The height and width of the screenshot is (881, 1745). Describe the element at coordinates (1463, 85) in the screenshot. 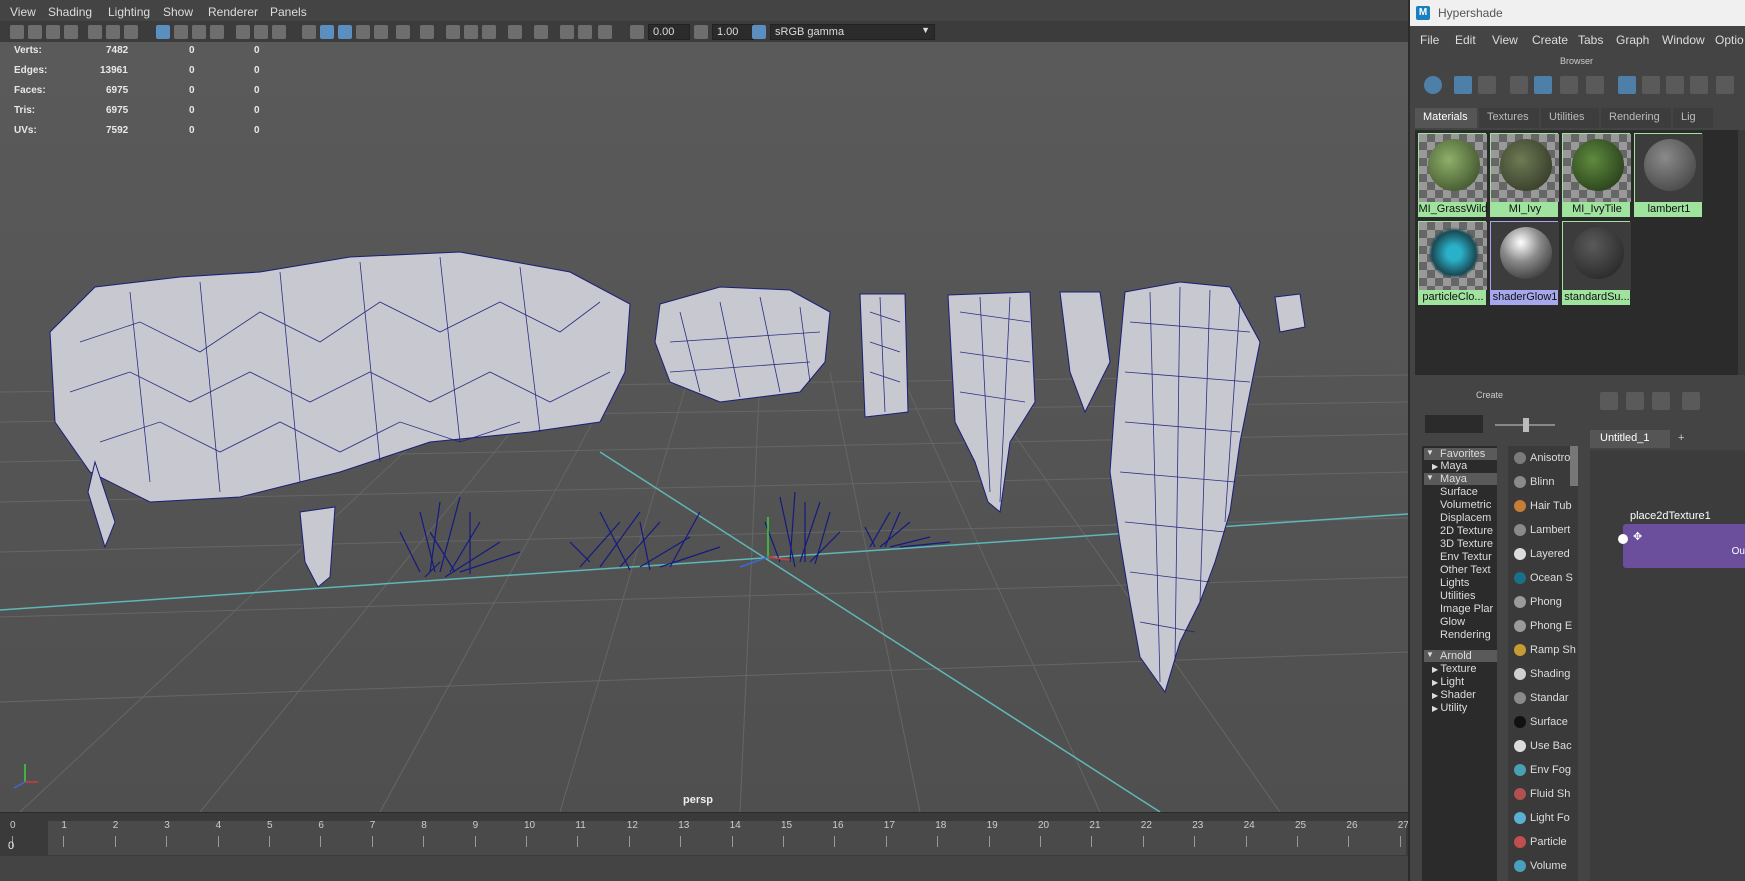

I see `icon-view-icon` at that location.